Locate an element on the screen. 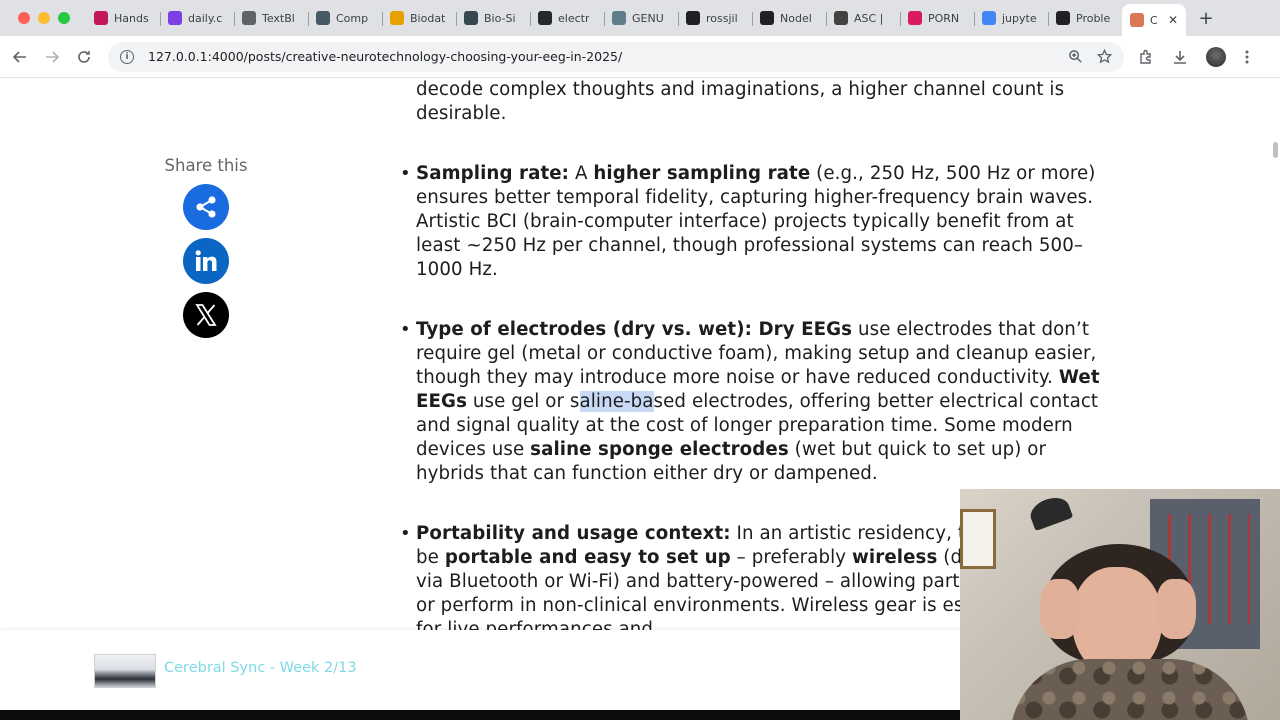 The image size is (1280, 720). browser-tab: ASC | is located at coordinates (863, 18).